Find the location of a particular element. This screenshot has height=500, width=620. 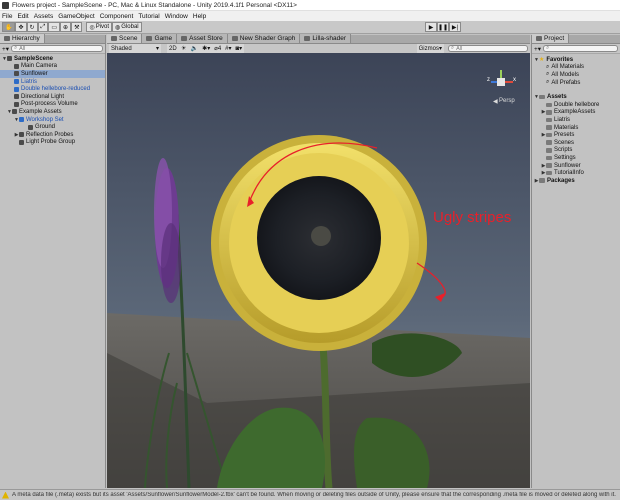

menu-file: File is located at coordinates (7, 16).